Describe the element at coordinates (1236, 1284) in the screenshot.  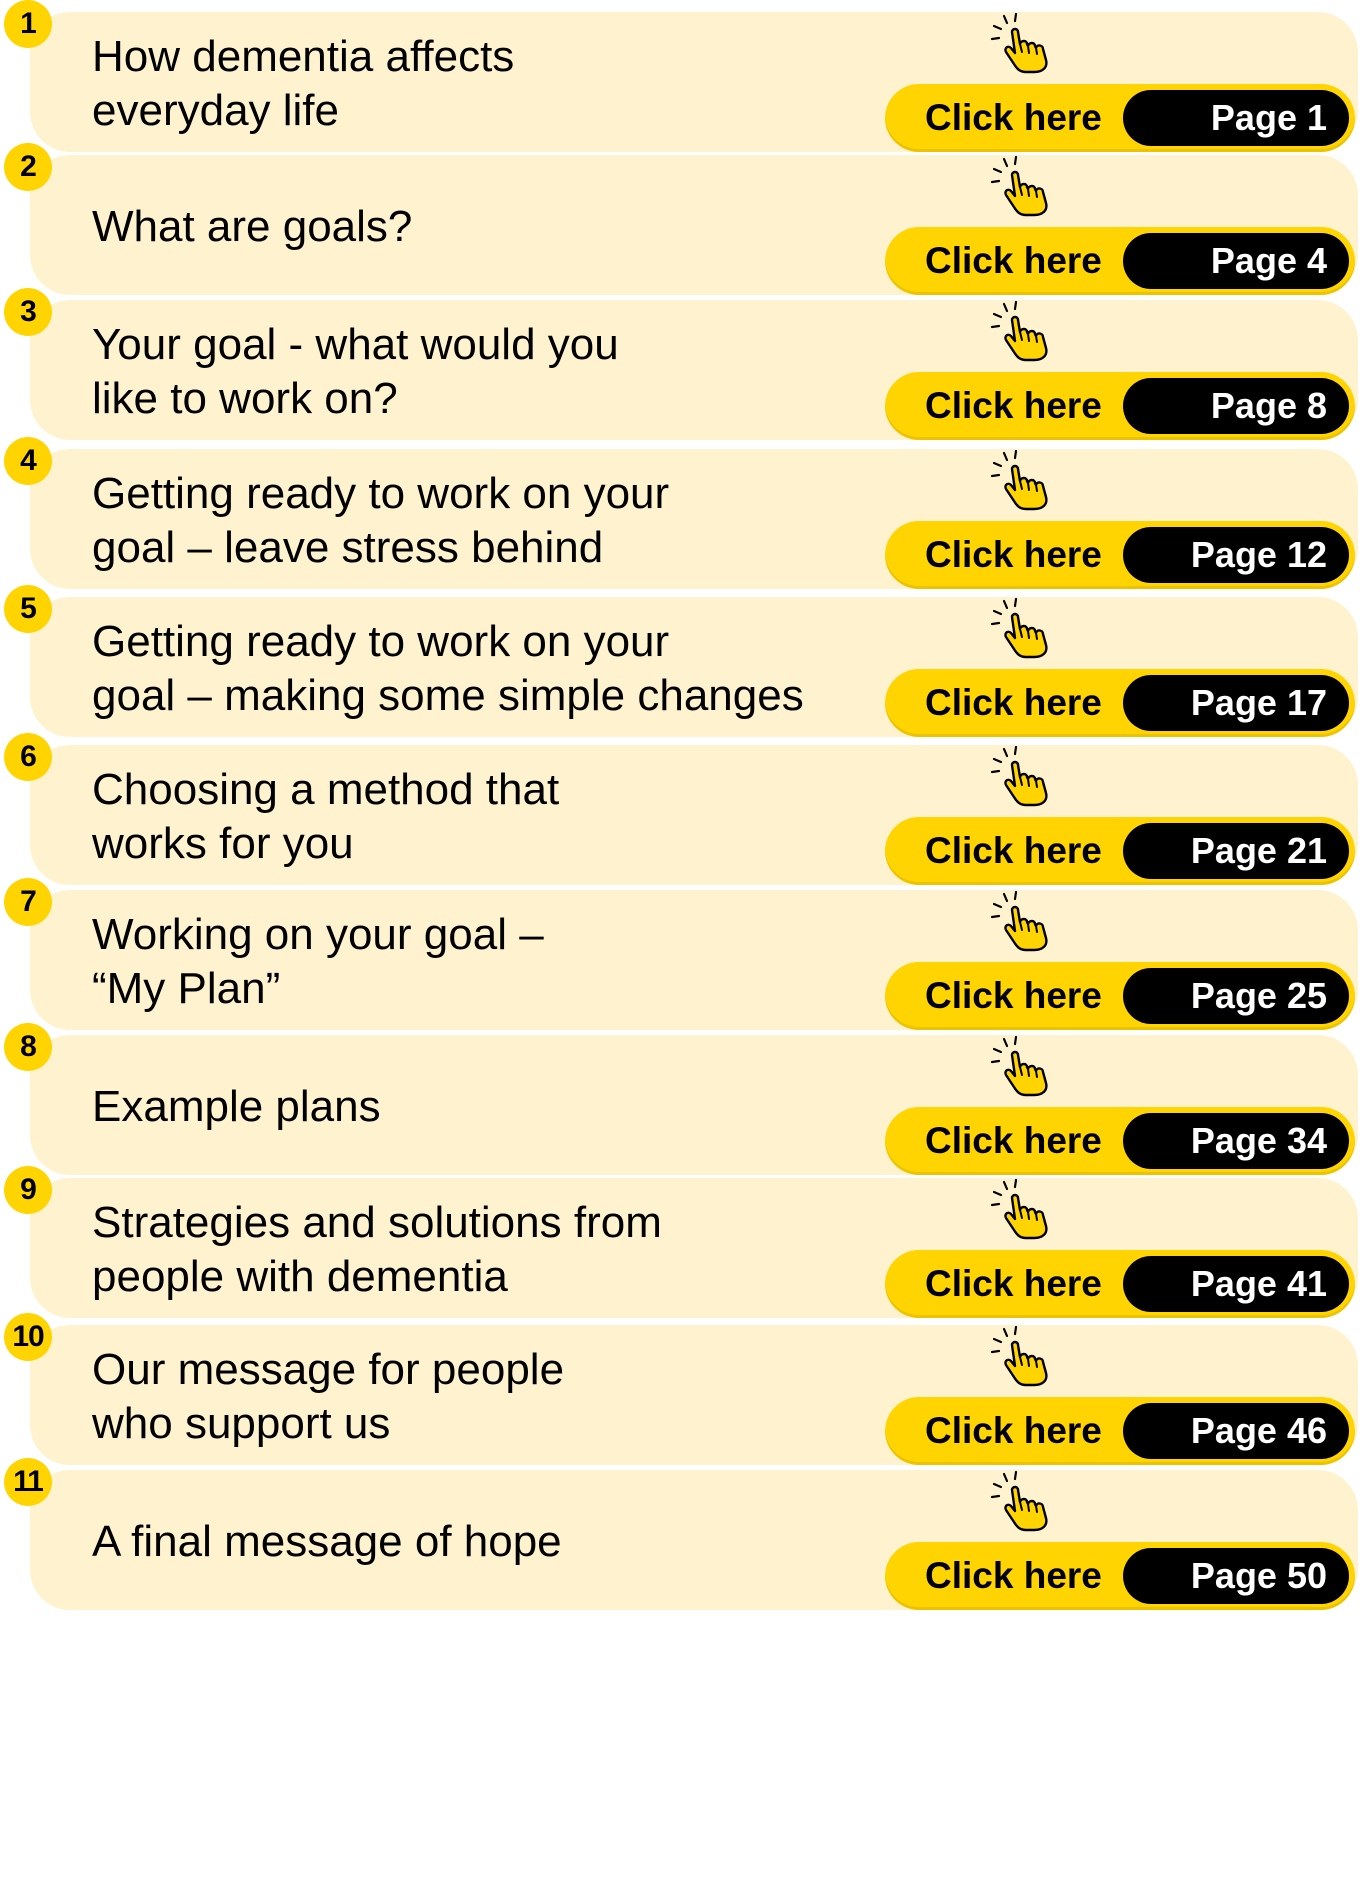
I see `page-number-badge: Page 41` at that location.